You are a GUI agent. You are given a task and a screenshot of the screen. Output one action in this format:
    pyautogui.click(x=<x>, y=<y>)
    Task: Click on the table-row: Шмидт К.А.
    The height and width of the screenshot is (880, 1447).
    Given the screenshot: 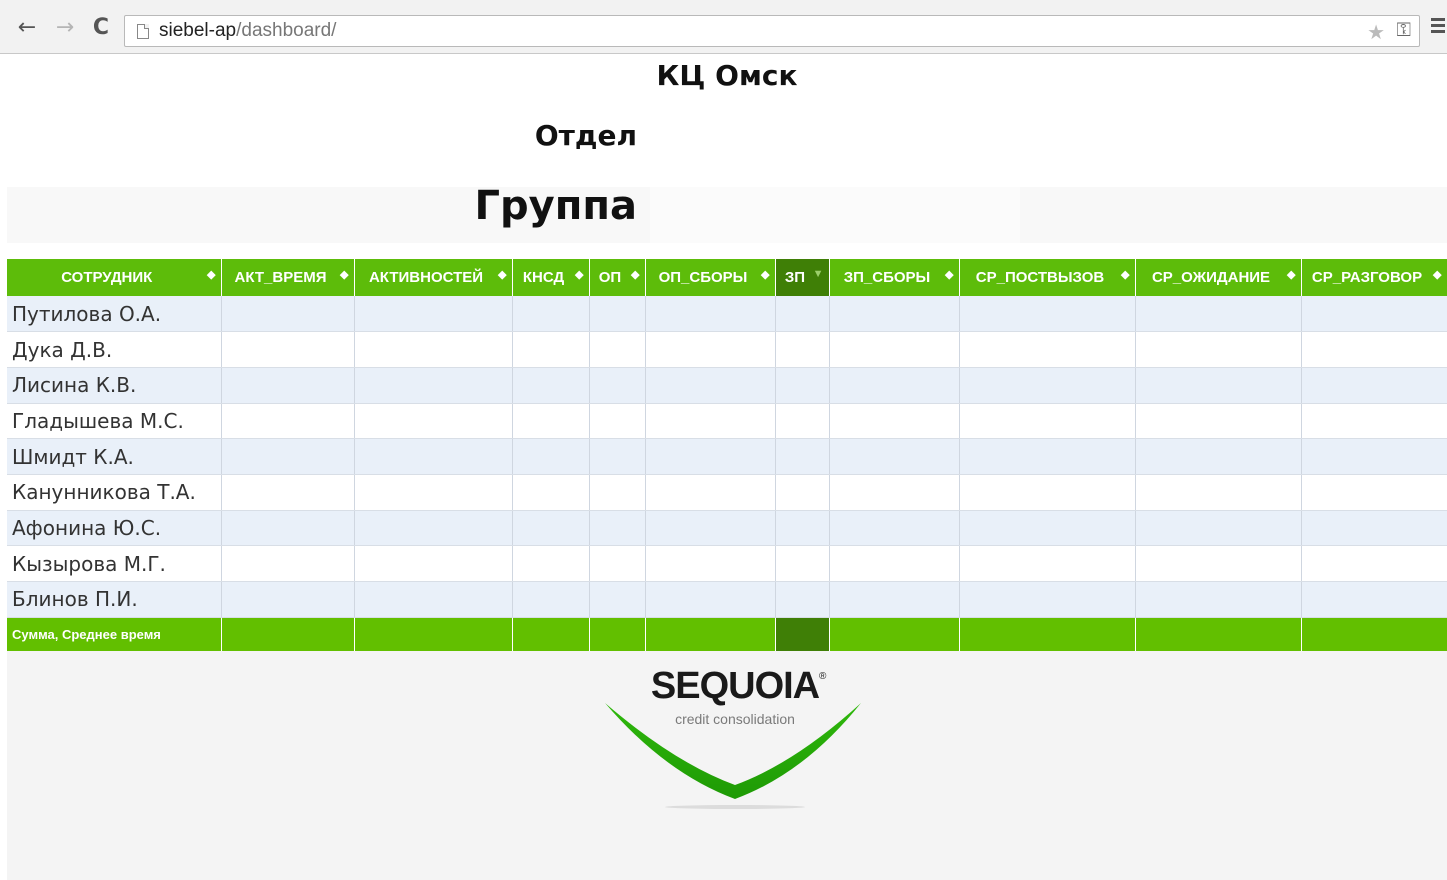 What is the action you would take?
    pyautogui.click(x=727, y=456)
    